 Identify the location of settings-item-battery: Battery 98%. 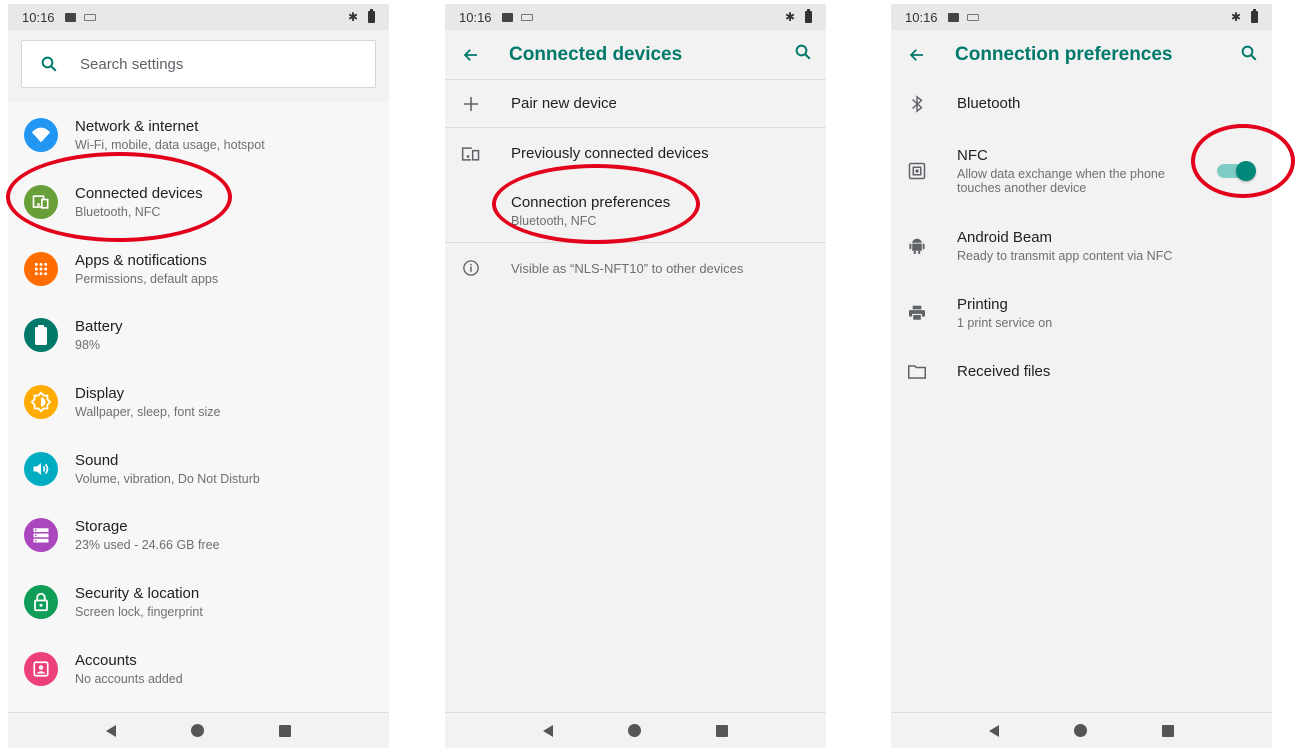
(198, 335).